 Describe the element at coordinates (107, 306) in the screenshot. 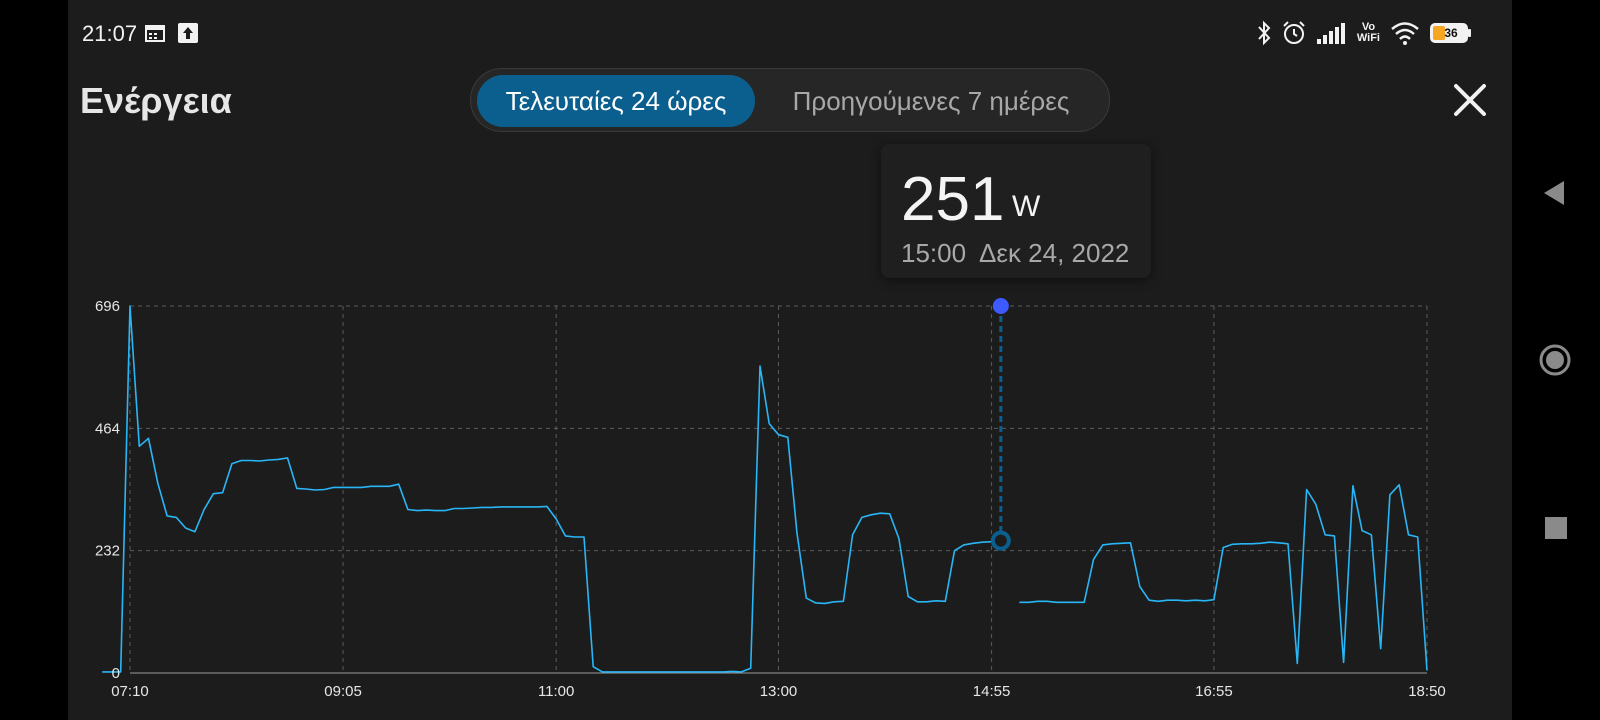

I see `y-tick-label: 696` at that location.